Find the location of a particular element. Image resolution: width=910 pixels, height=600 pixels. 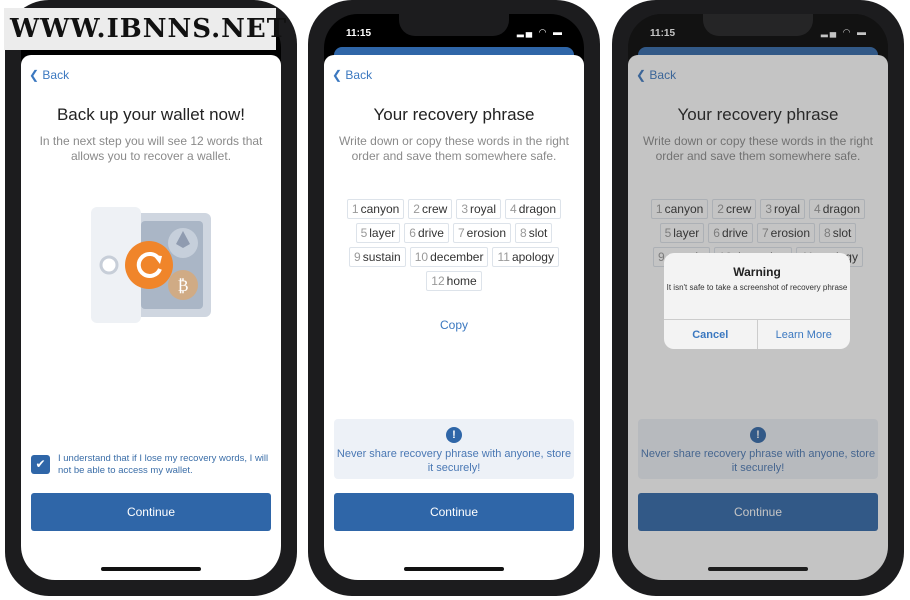

word-chip: 11apology is located at coordinates (525, 257).